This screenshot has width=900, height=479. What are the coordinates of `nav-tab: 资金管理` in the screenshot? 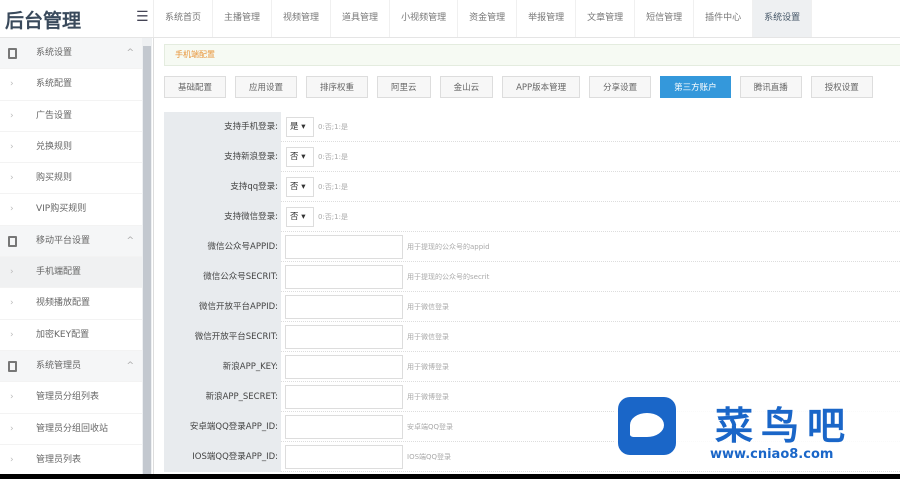 It's located at (488, 18).